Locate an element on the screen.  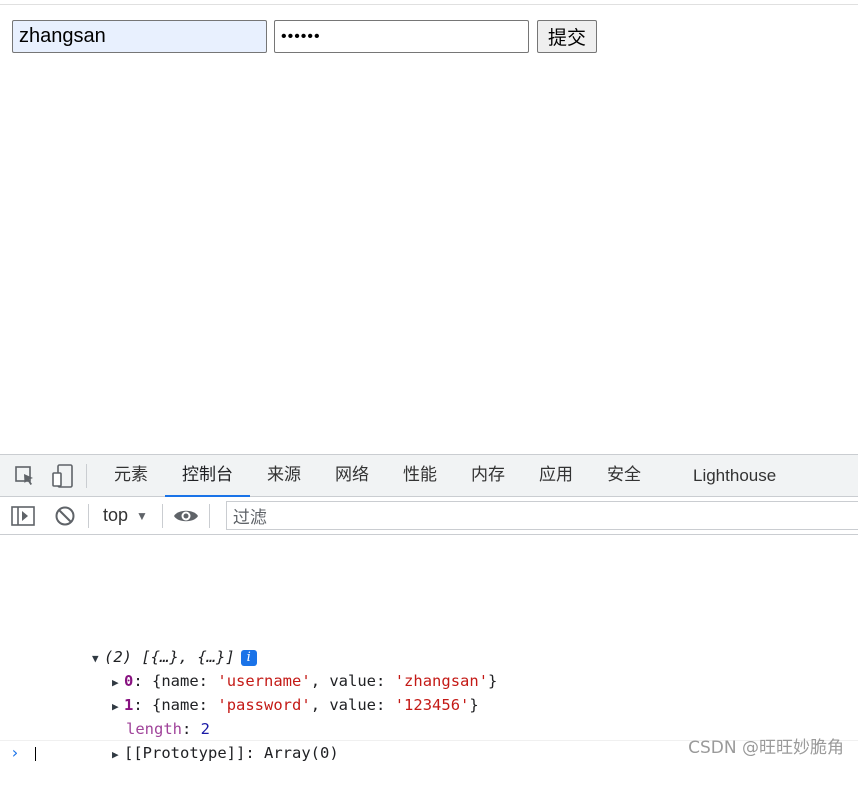
tab-elements: 元素 is located at coordinates (131, 475).